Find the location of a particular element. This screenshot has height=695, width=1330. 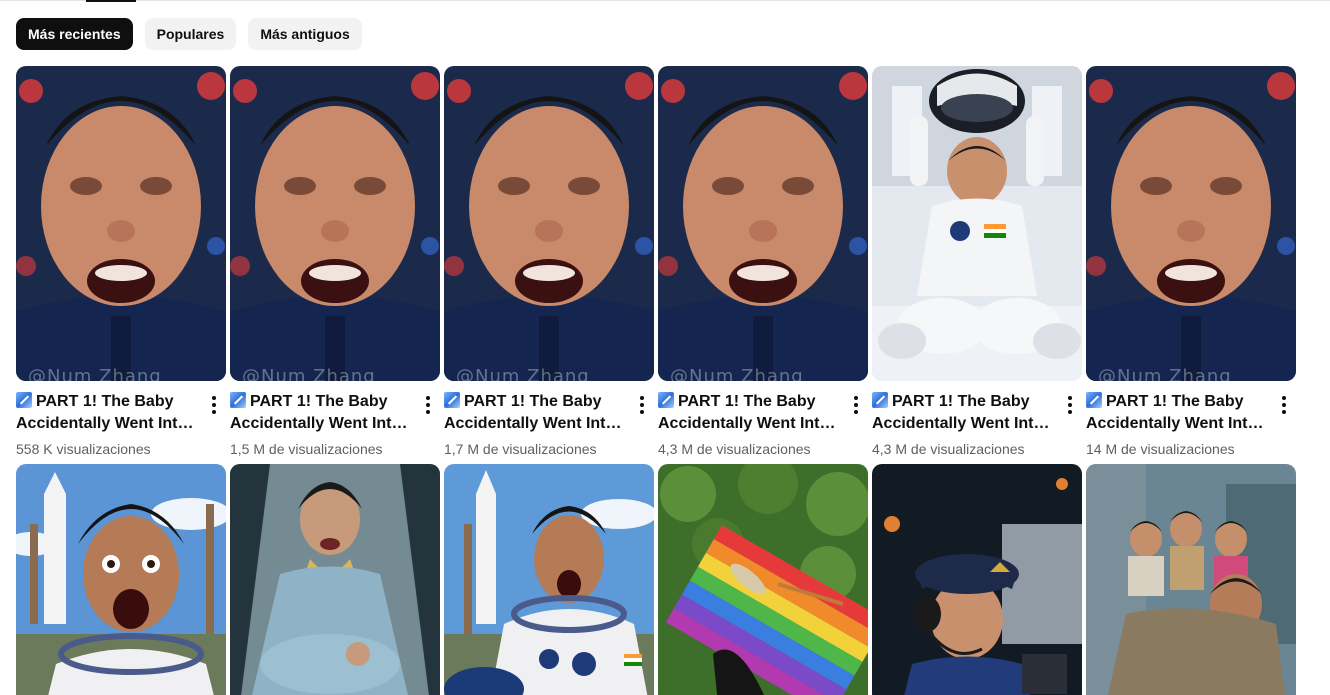

pilot-baby-image is located at coordinates (977, 579).